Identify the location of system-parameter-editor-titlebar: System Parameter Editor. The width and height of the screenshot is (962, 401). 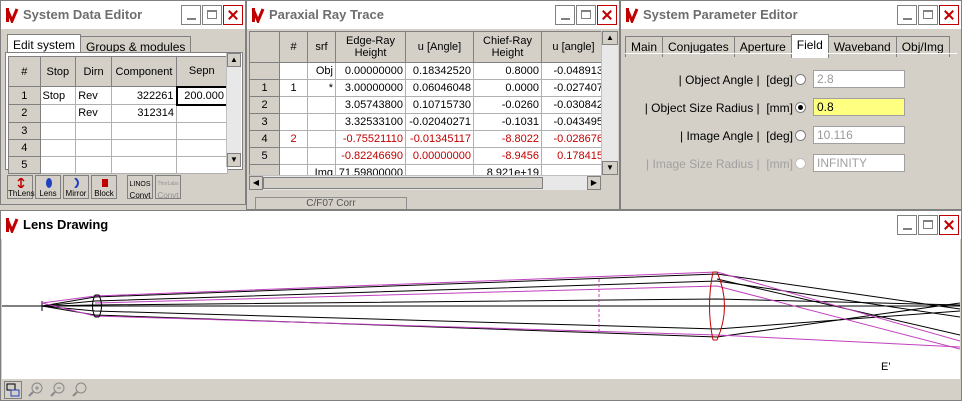
(791, 15).